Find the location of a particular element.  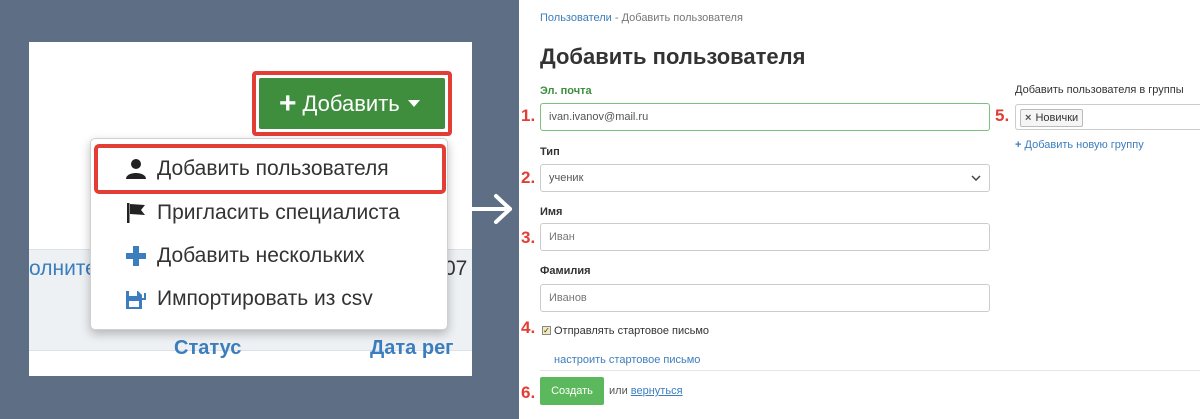

create-button: Создать is located at coordinates (572, 391).